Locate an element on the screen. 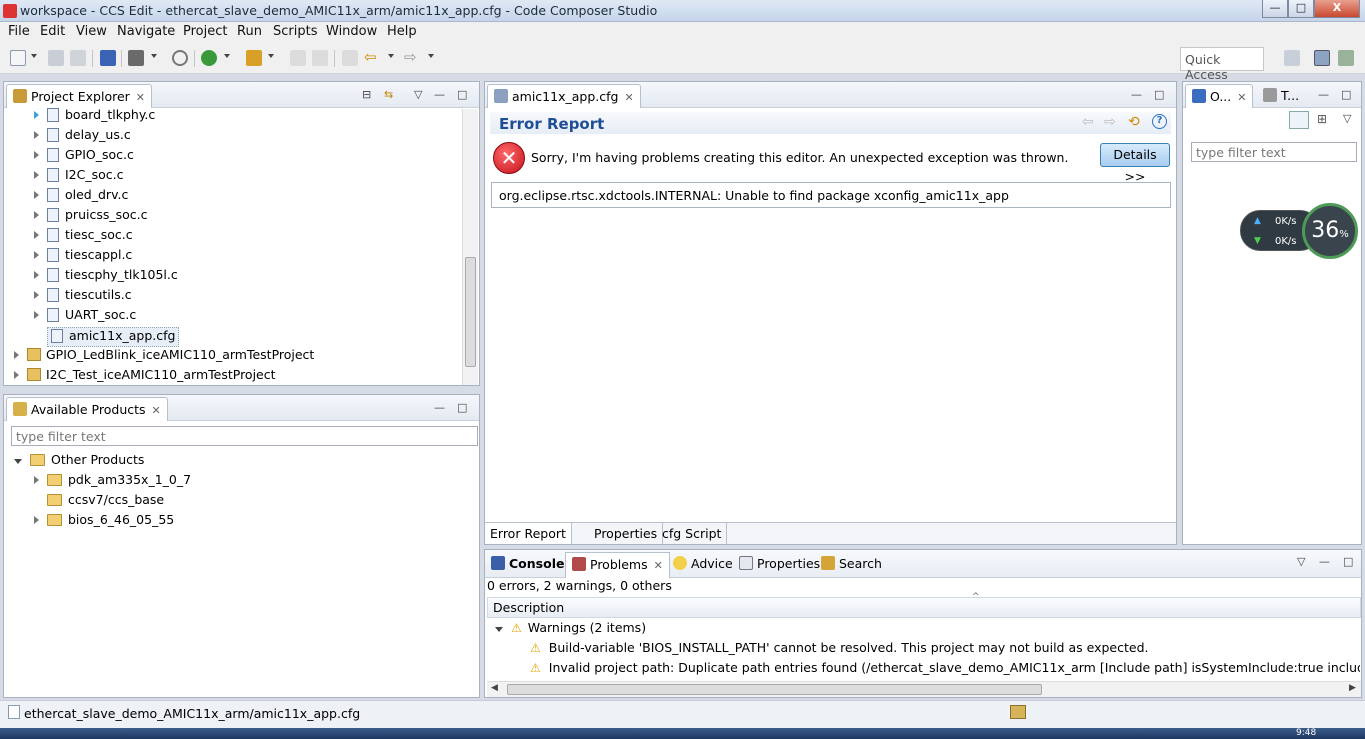 Image resolution: width=1365 pixels, height=739 pixels. next-annotation-icon is located at coordinates (320, 58).